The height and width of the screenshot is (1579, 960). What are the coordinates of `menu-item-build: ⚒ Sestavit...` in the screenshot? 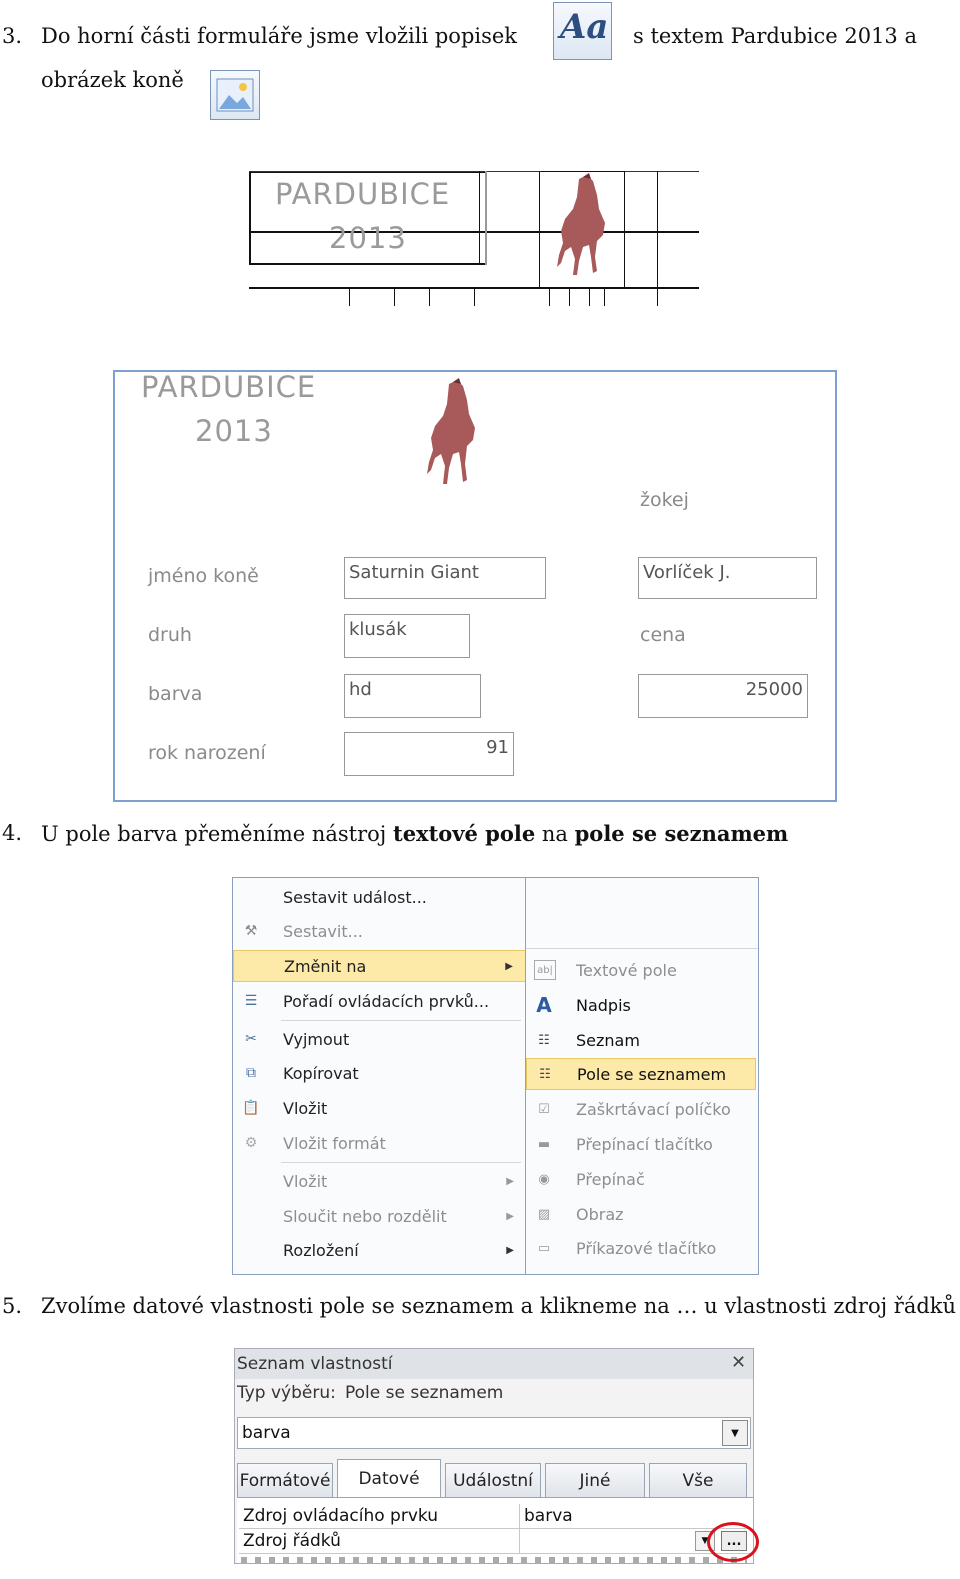 It's located at (379, 931).